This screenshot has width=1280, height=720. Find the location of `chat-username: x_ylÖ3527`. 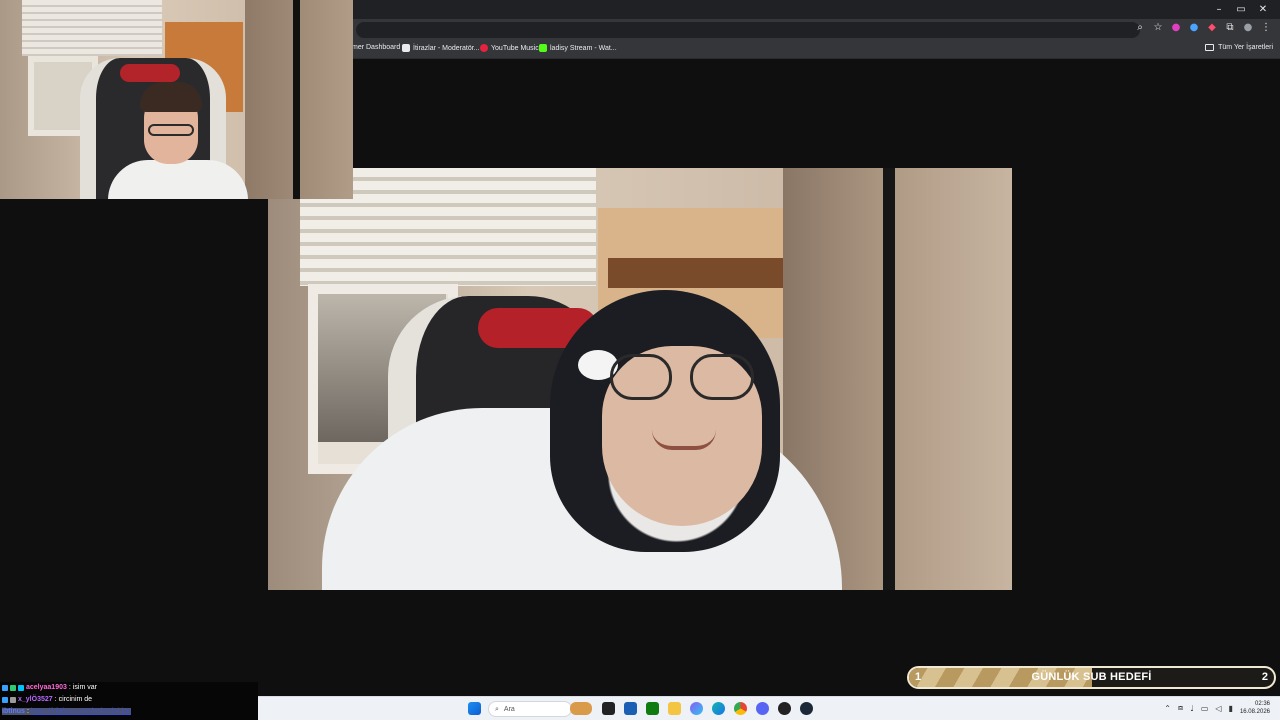

chat-username: x_ylÖ3527 is located at coordinates (35, 699).